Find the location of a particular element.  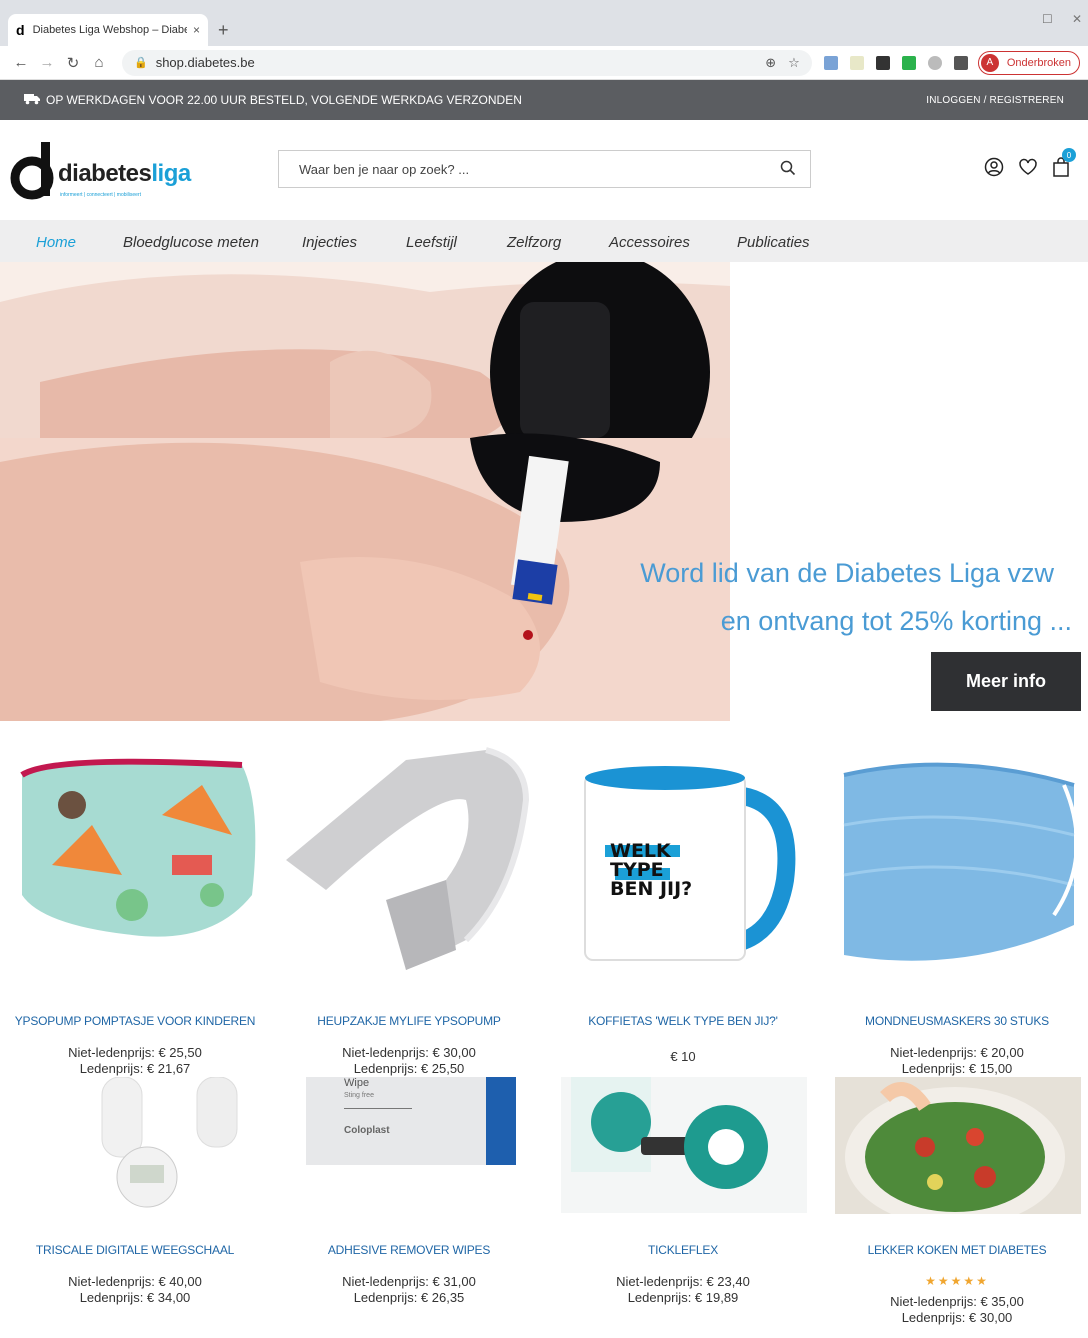

truck-icon is located at coordinates (32, 100).